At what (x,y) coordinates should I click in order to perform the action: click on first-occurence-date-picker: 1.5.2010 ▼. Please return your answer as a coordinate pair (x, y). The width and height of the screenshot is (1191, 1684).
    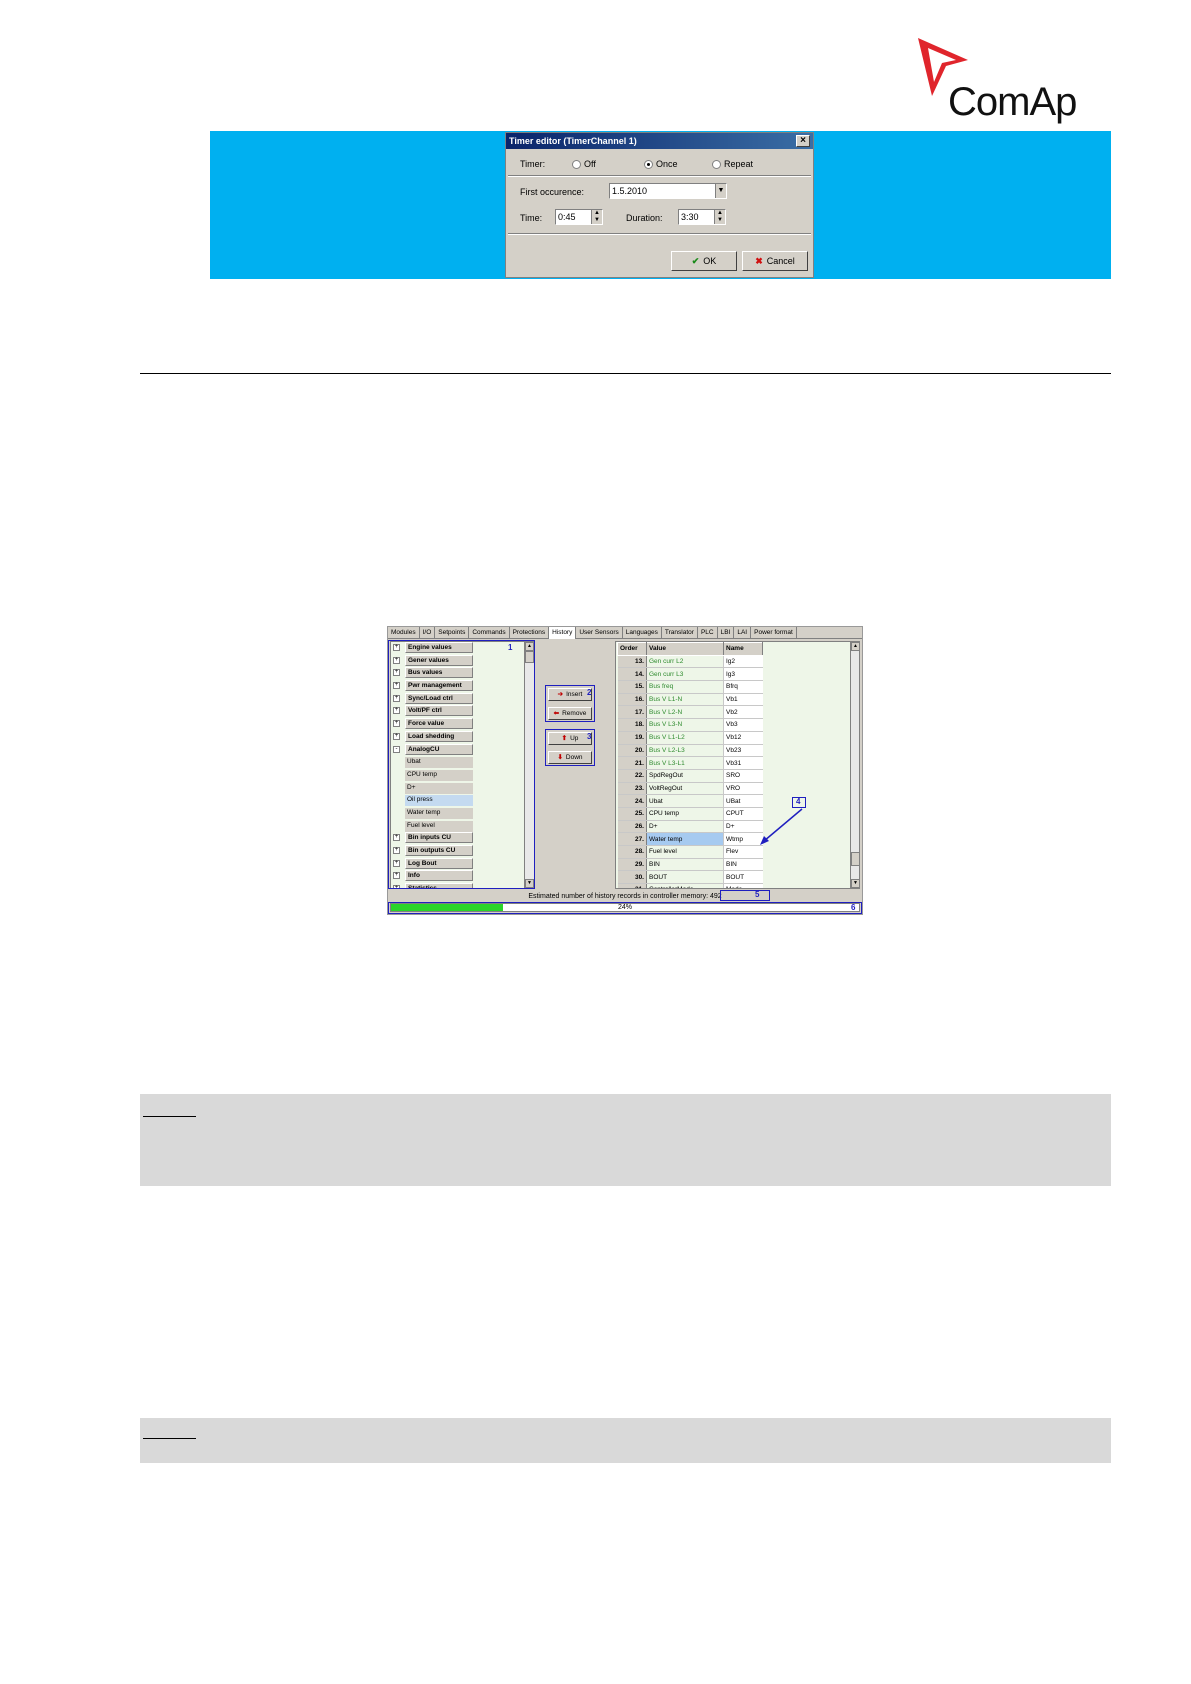
    Looking at the image, I should click on (668, 191).